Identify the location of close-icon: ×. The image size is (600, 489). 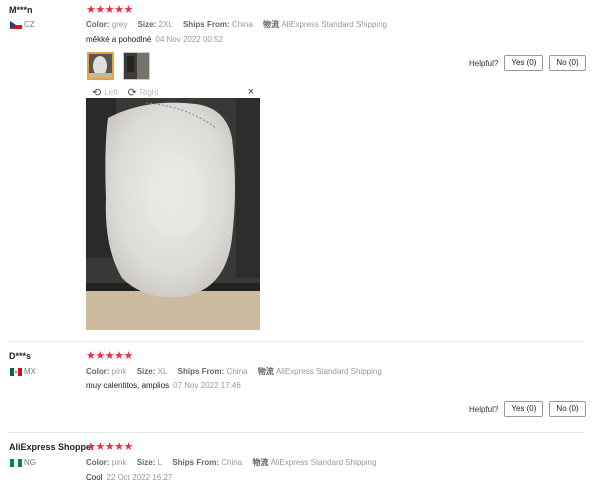
(251, 92).